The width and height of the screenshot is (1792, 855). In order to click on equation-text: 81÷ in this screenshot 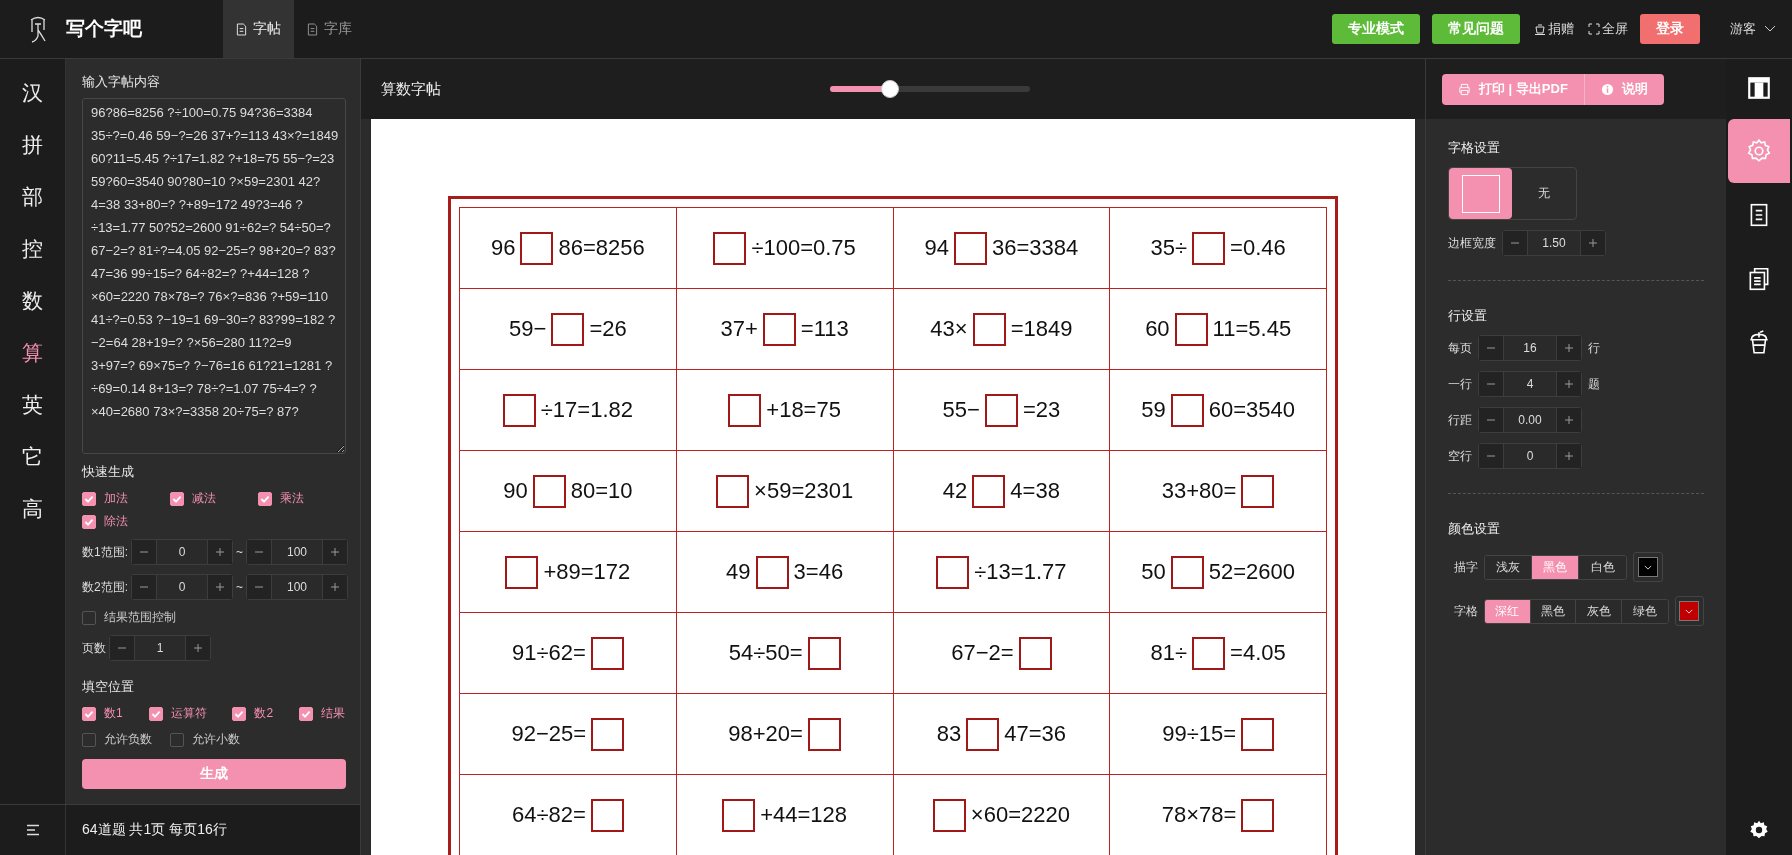, I will do `click(1169, 653)`.